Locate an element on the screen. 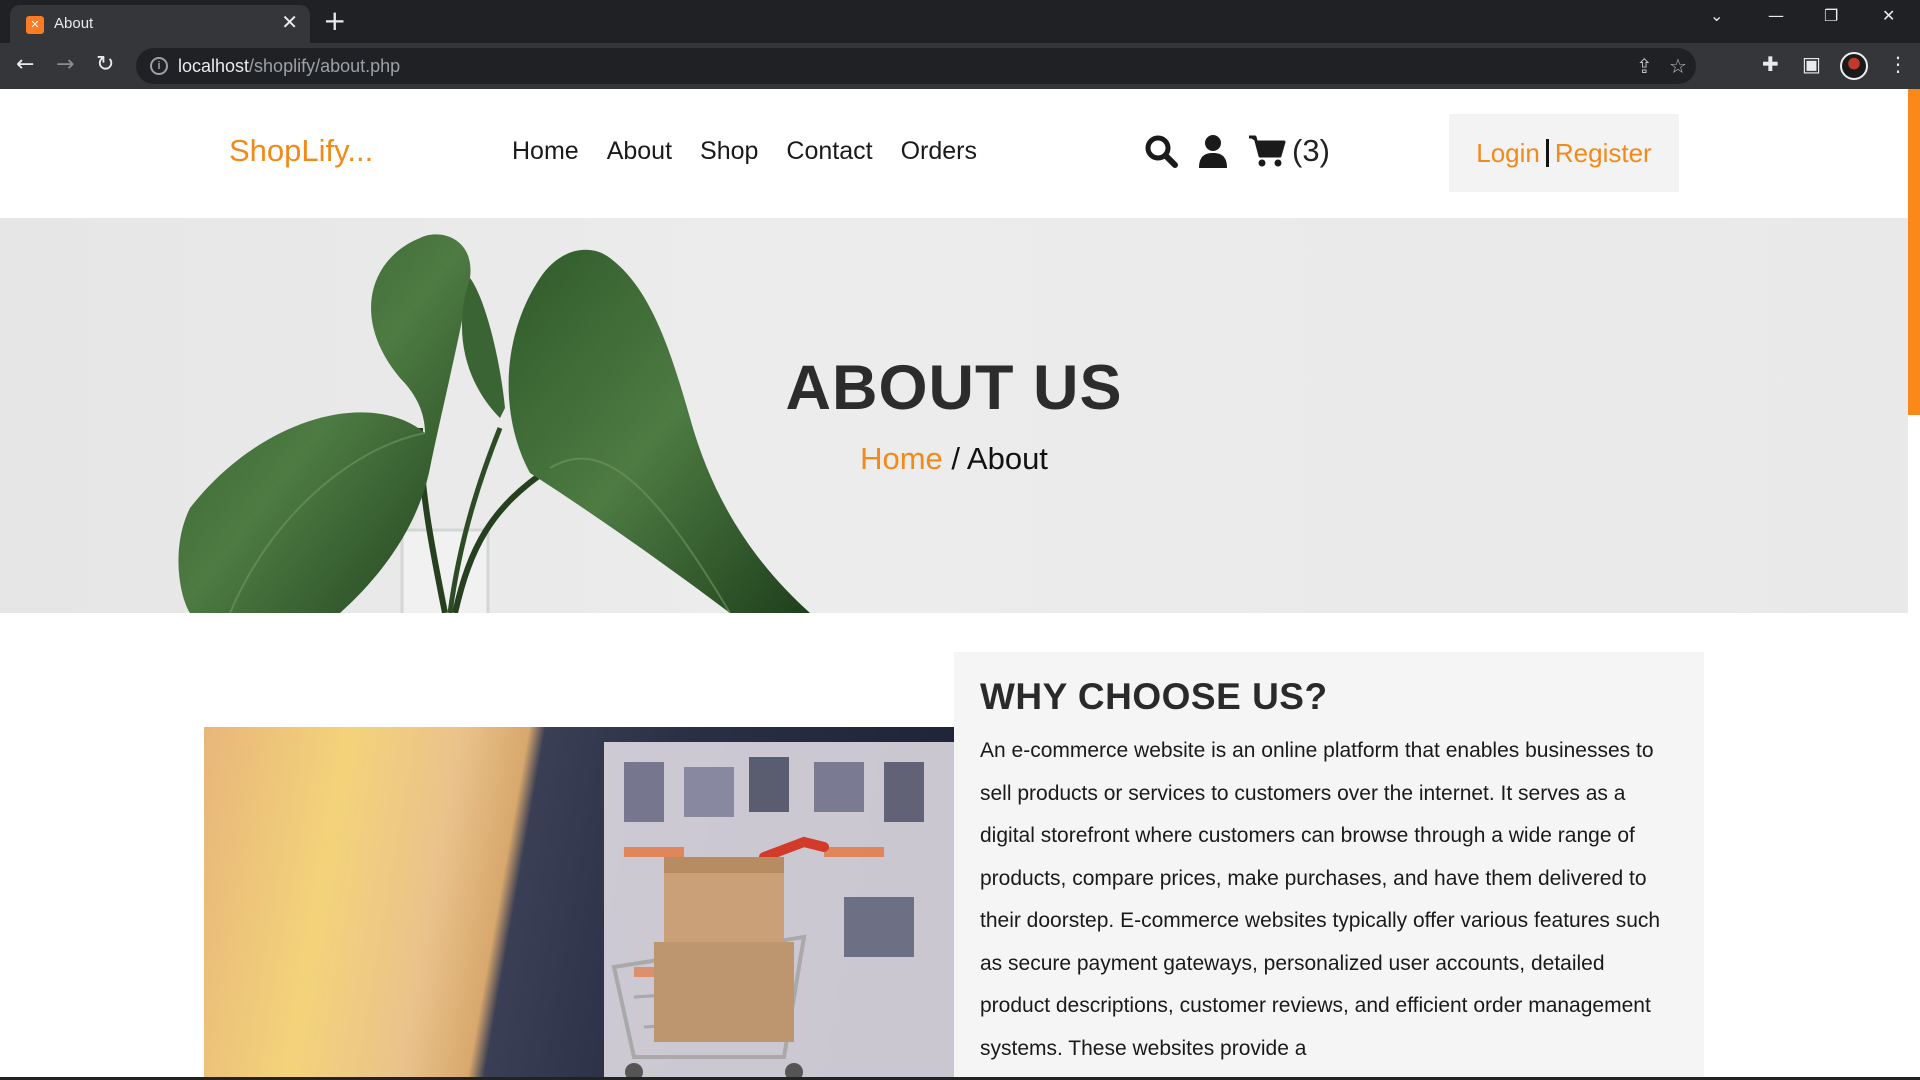 This screenshot has height=1080, width=1920. forward-icon: → is located at coordinates (65, 65).